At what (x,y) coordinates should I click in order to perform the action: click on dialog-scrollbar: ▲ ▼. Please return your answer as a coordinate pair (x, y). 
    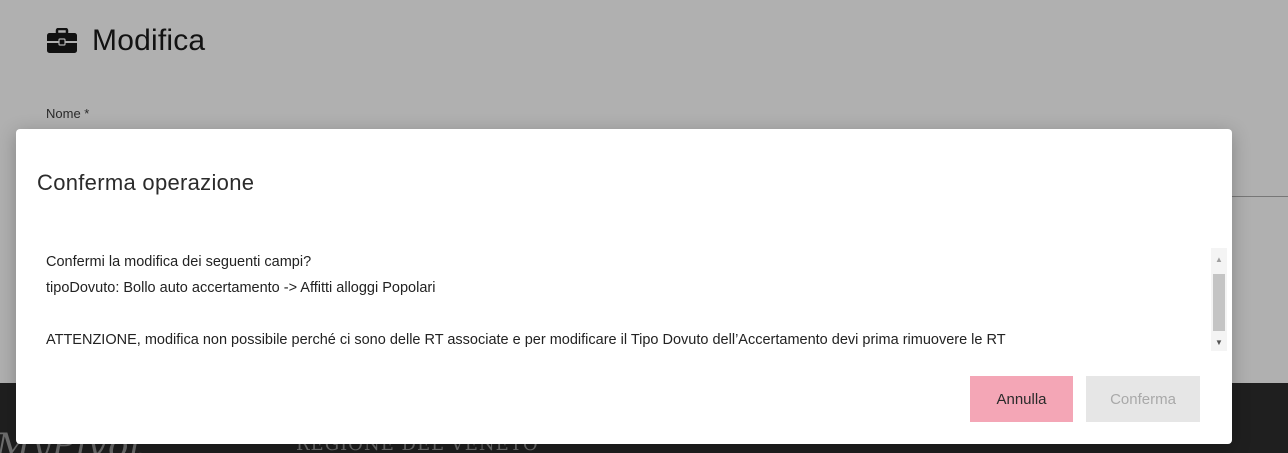
    Looking at the image, I should click on (1219, 299).